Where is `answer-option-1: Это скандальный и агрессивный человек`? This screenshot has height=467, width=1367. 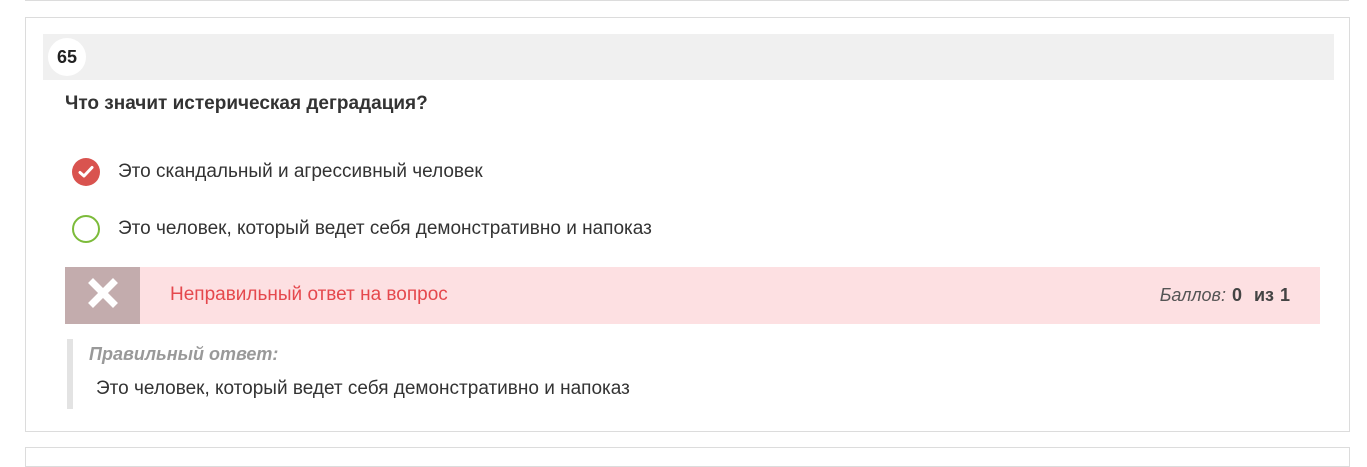
answer-option-1: Это скандальный и агрессивный человек is located at coordinates (277, 172).